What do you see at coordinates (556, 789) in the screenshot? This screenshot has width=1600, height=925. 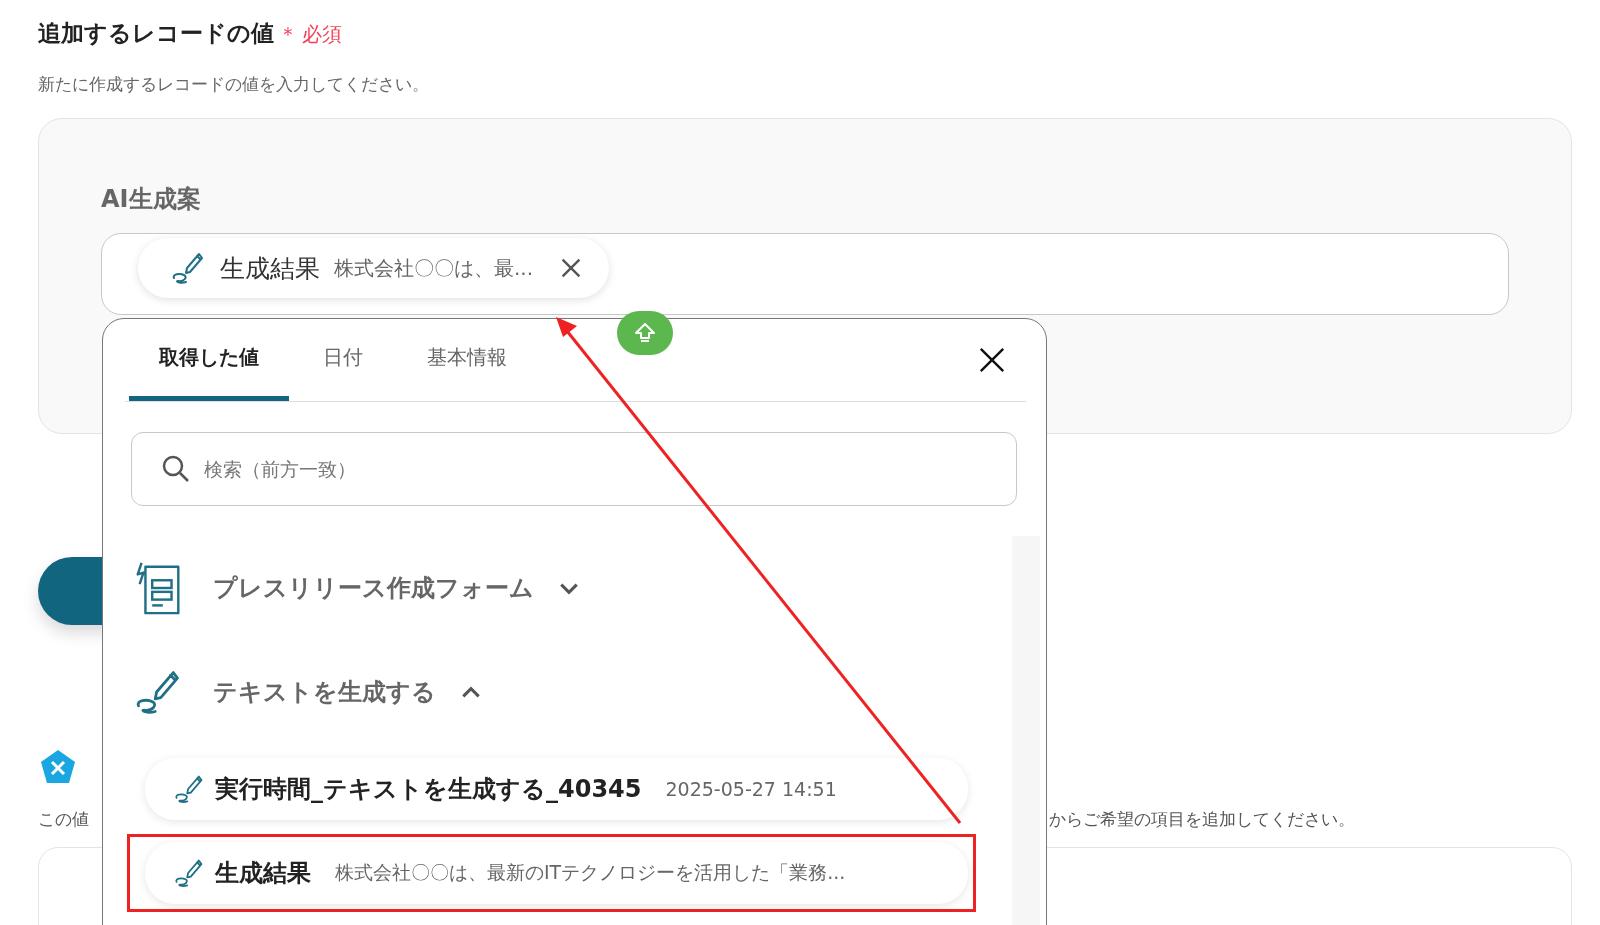 I see `value-item: 実行時間_テキストを生成する_40345 2025-05-27 14:51` at bounding box center [556, 789].